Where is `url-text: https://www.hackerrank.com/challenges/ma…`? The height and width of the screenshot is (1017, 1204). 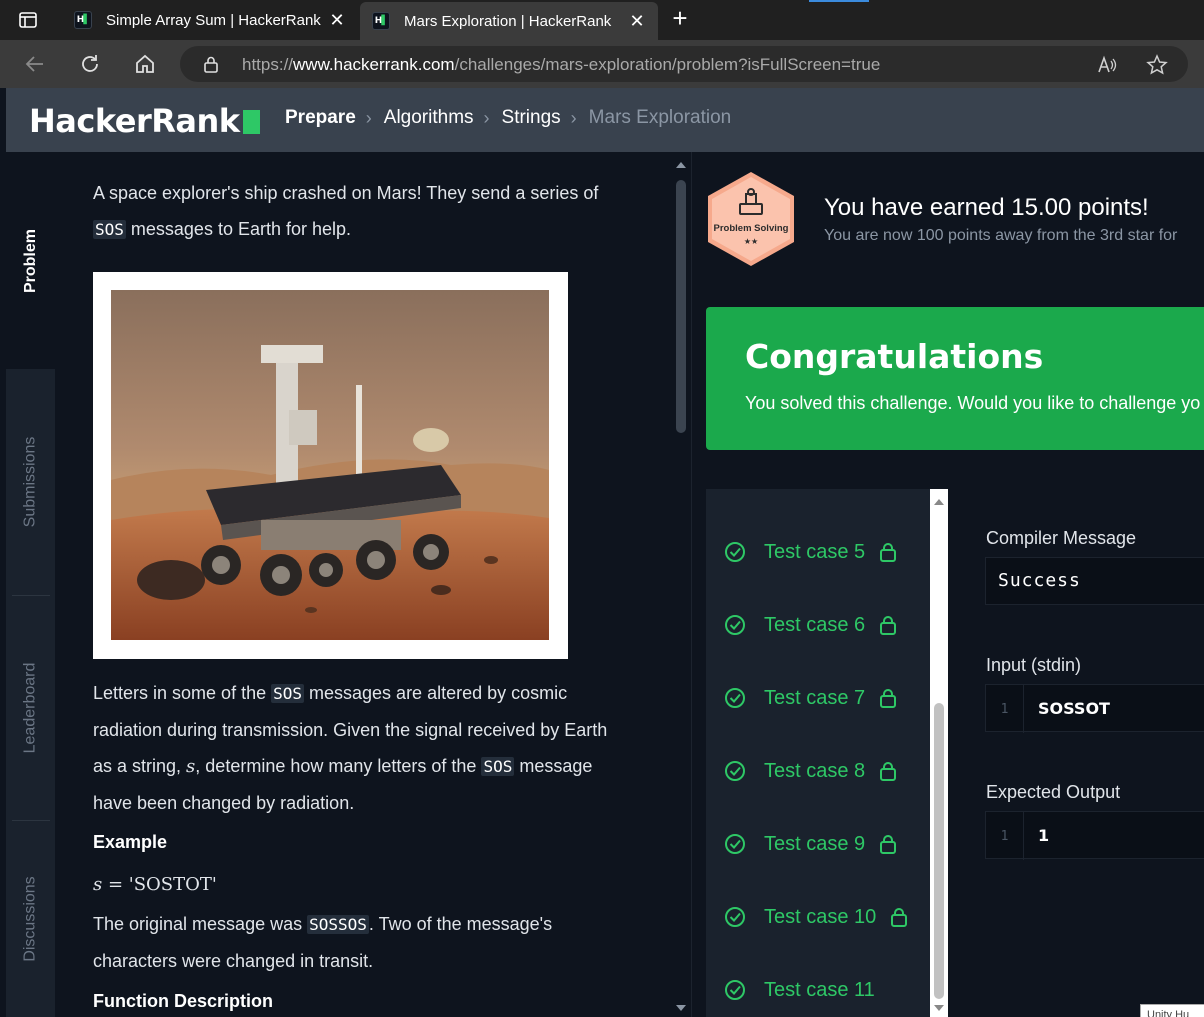 url-text: https://www.hackerrank.com/challenges/ma… is located at coordinates (561, 65).